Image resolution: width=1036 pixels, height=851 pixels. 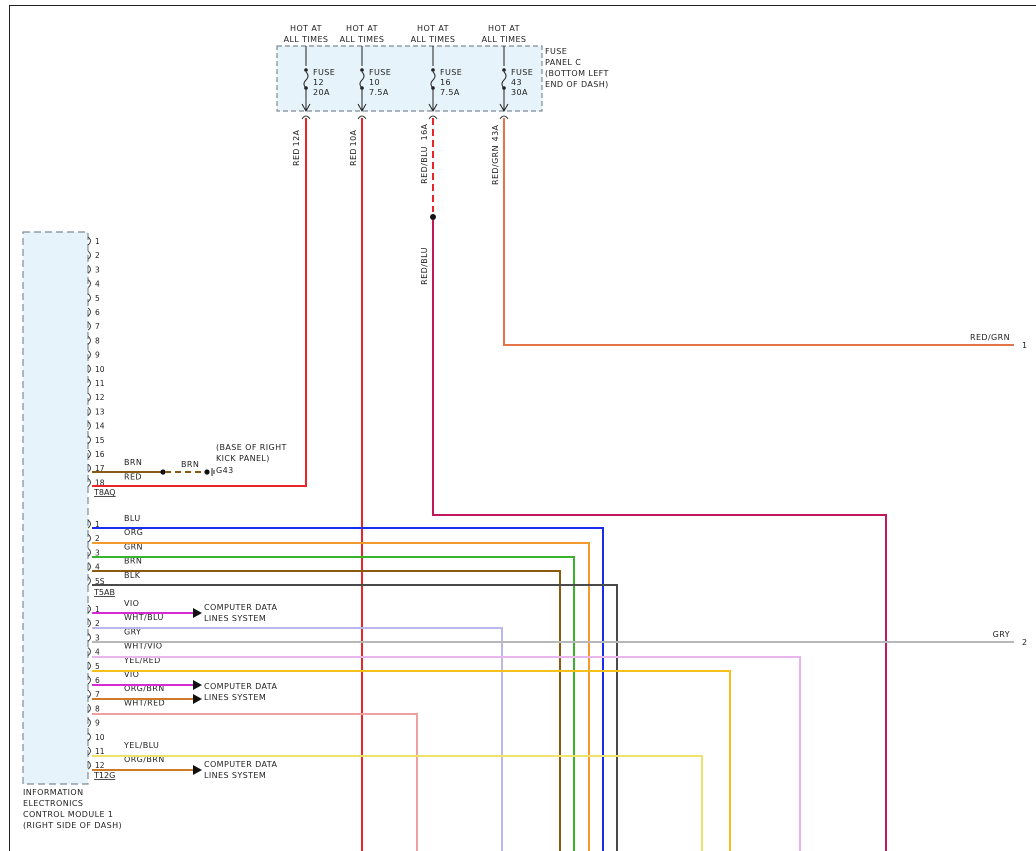 What do you see at coordinates (577, 73) in the screenshot?
I see `fuse-panel-label-3: (BOTTOM LEFT` at bounding box center [577, 73].